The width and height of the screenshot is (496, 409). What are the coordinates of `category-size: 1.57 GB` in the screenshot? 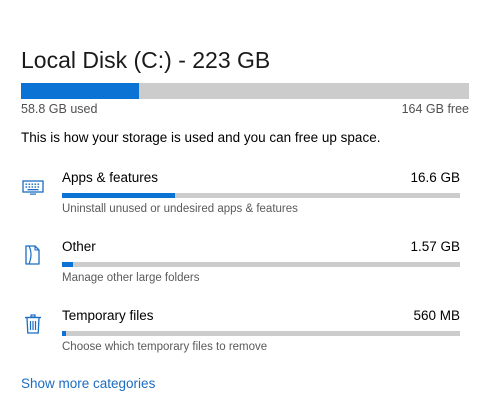 It's located at (435, 246).